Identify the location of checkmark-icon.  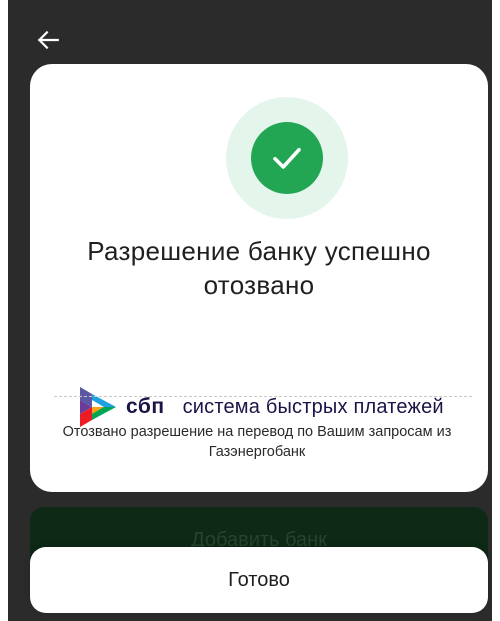
(287, 158).